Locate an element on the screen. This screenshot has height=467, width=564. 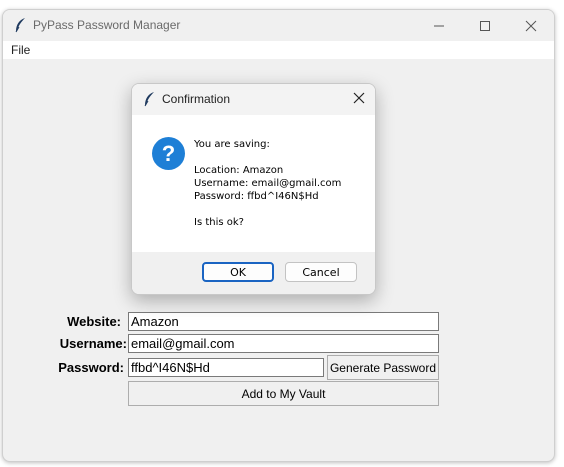
add-to-vault-button: Add to My Vault is located at coordinates (283, 393).